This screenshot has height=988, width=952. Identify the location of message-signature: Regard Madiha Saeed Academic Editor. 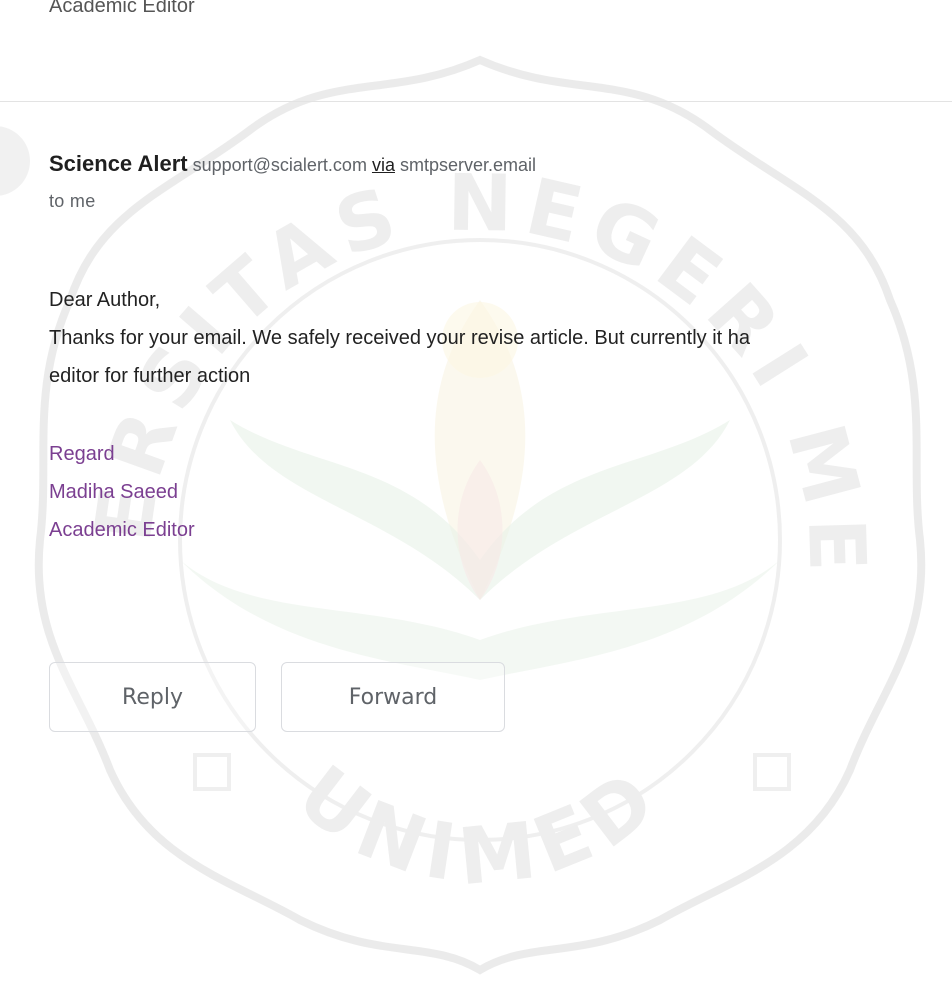
(122, 492).